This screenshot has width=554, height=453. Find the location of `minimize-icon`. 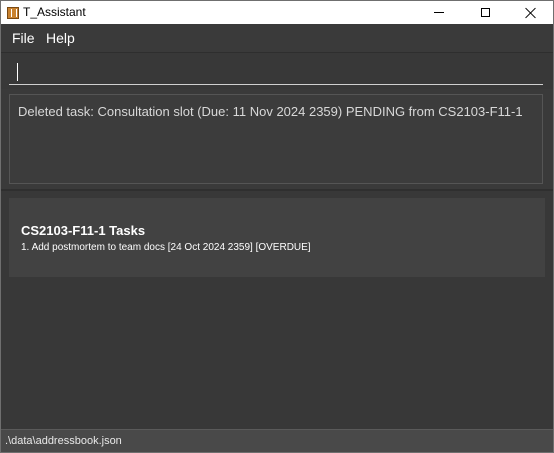

minimize-icon is located at coordinates (439, 12).